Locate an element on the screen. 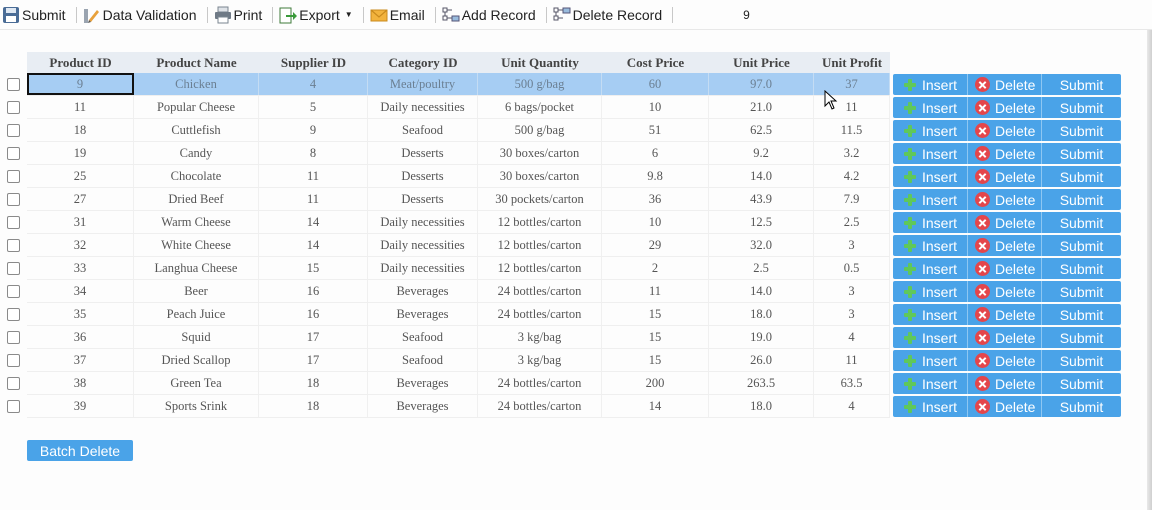 Image resolution: width=1152 pixels, height=510 pixels. cell-supplier-id: 5 is located at coordinates (313, 107).